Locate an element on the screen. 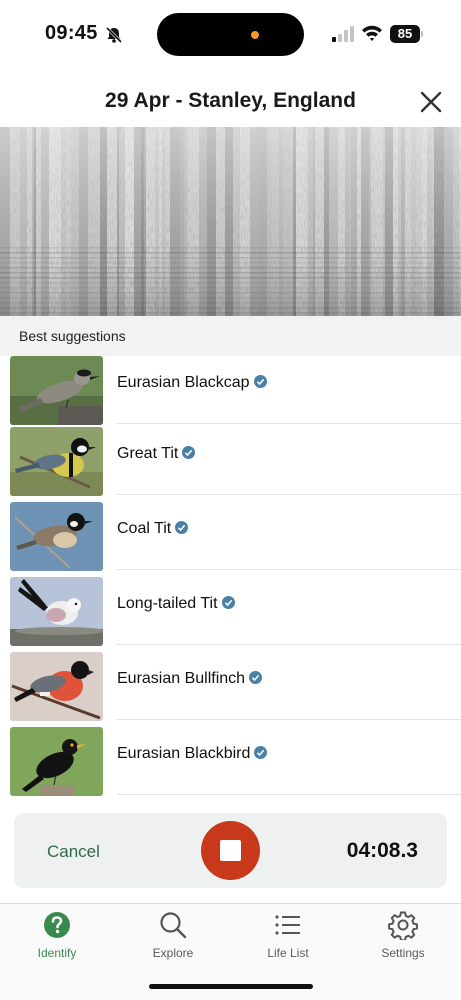  section-label: Best suggestions is located at coordinates (72, 336).